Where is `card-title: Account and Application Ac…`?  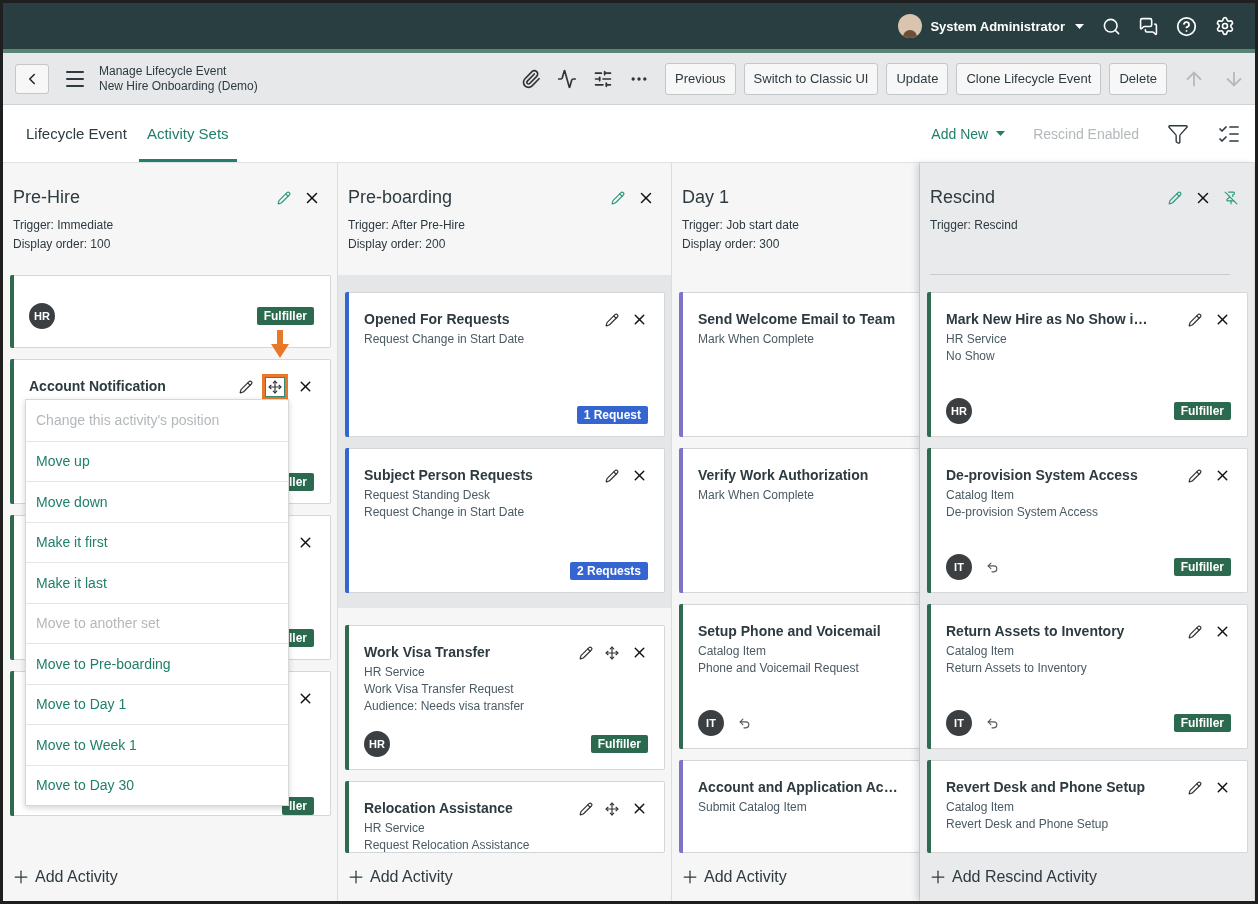 card-title: Account and Application Ac… is located at coordinates (798, 787).